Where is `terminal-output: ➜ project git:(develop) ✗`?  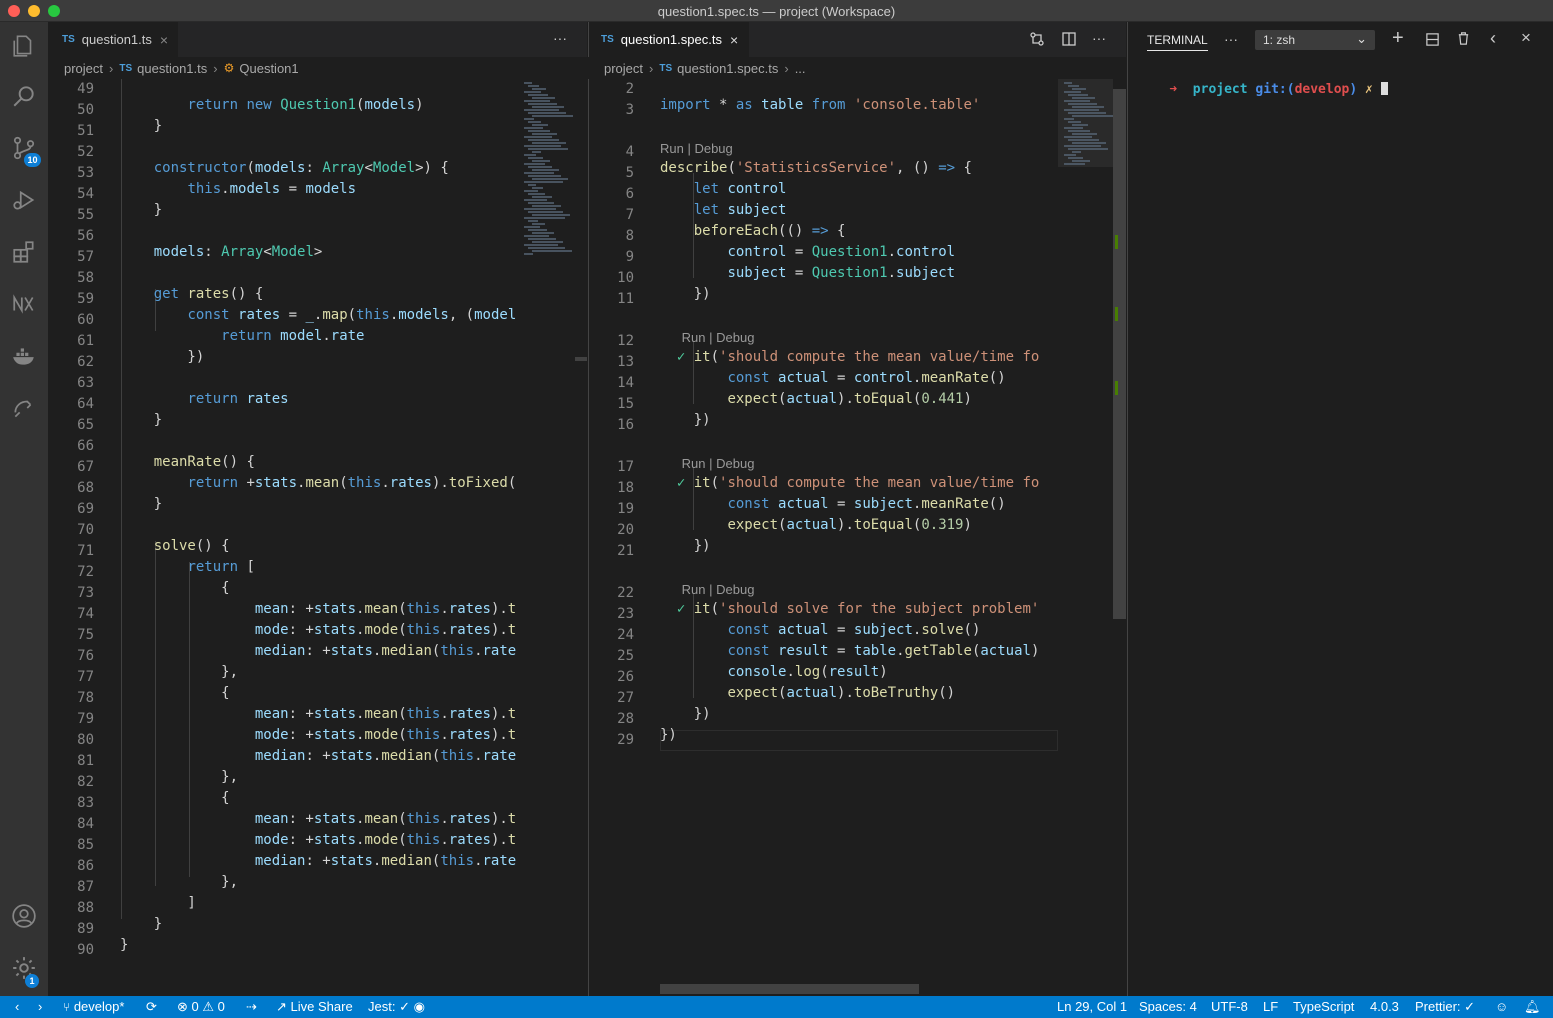 terminal-output: ➜ project git:(develop) ✗ is located at coordinates (1343, 89).